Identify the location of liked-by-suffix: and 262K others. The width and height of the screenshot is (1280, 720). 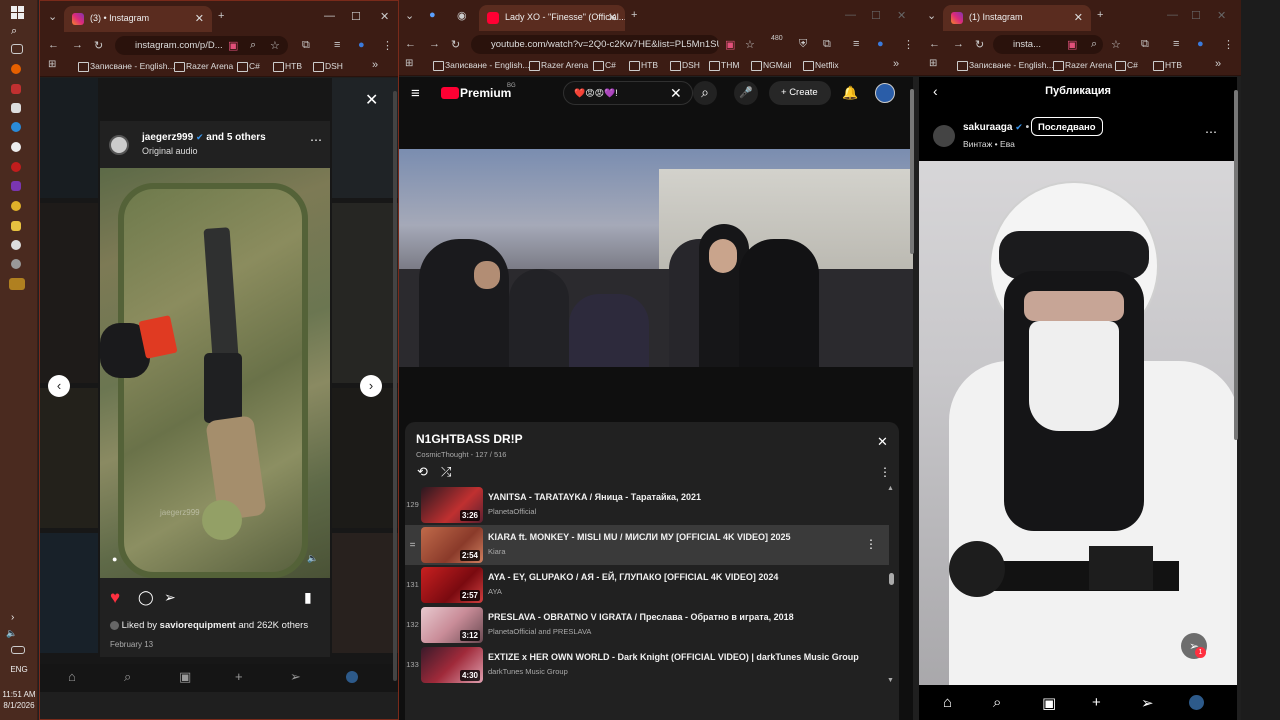
(273, 625).